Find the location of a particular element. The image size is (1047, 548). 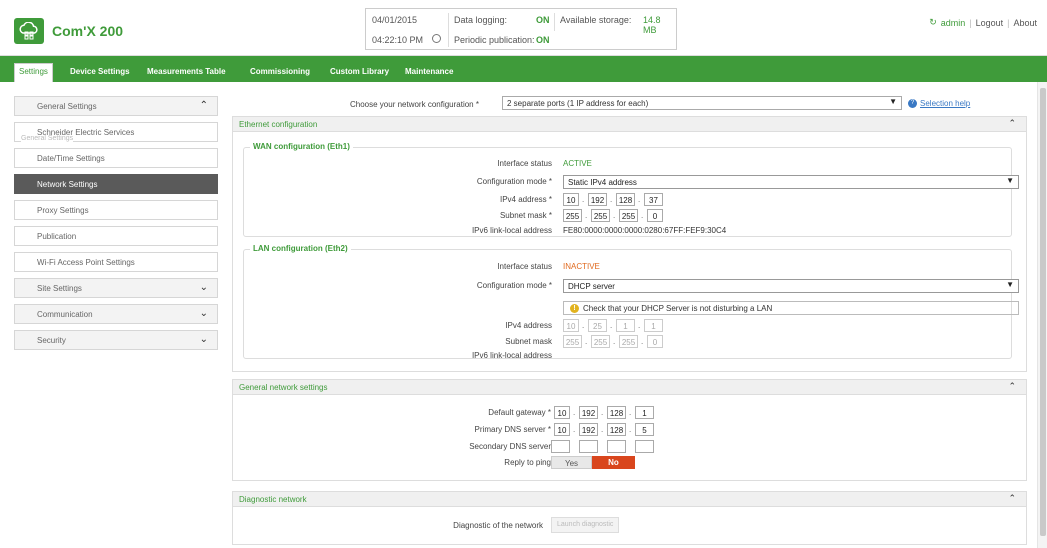

user-name-link: admin is located at coordinates (953, 23).